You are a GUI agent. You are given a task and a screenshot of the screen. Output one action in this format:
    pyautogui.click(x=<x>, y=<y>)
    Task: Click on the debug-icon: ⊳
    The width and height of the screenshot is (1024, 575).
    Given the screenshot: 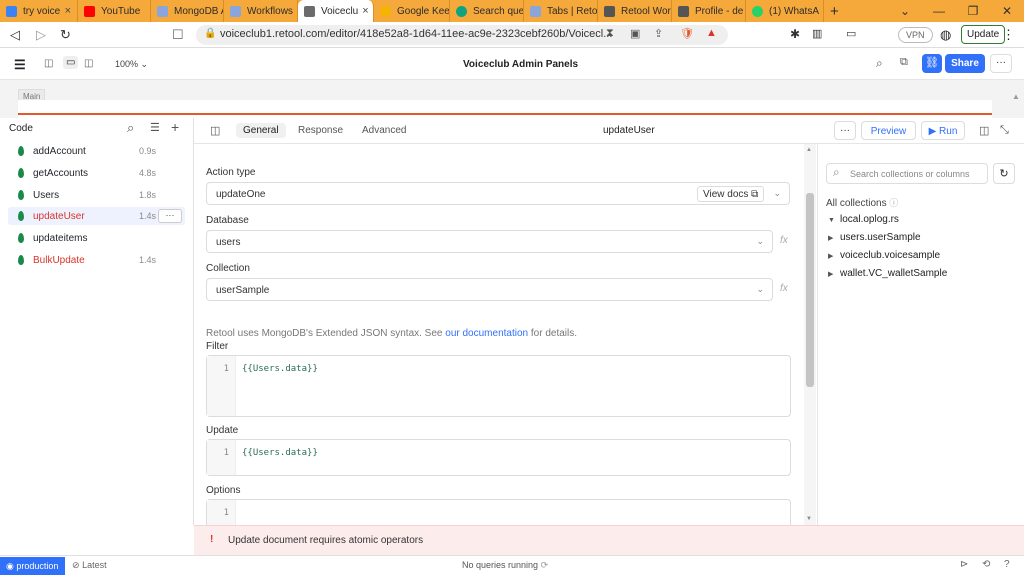 What is the action you would take?
    pyautogui.click(x=964, y=564)
    